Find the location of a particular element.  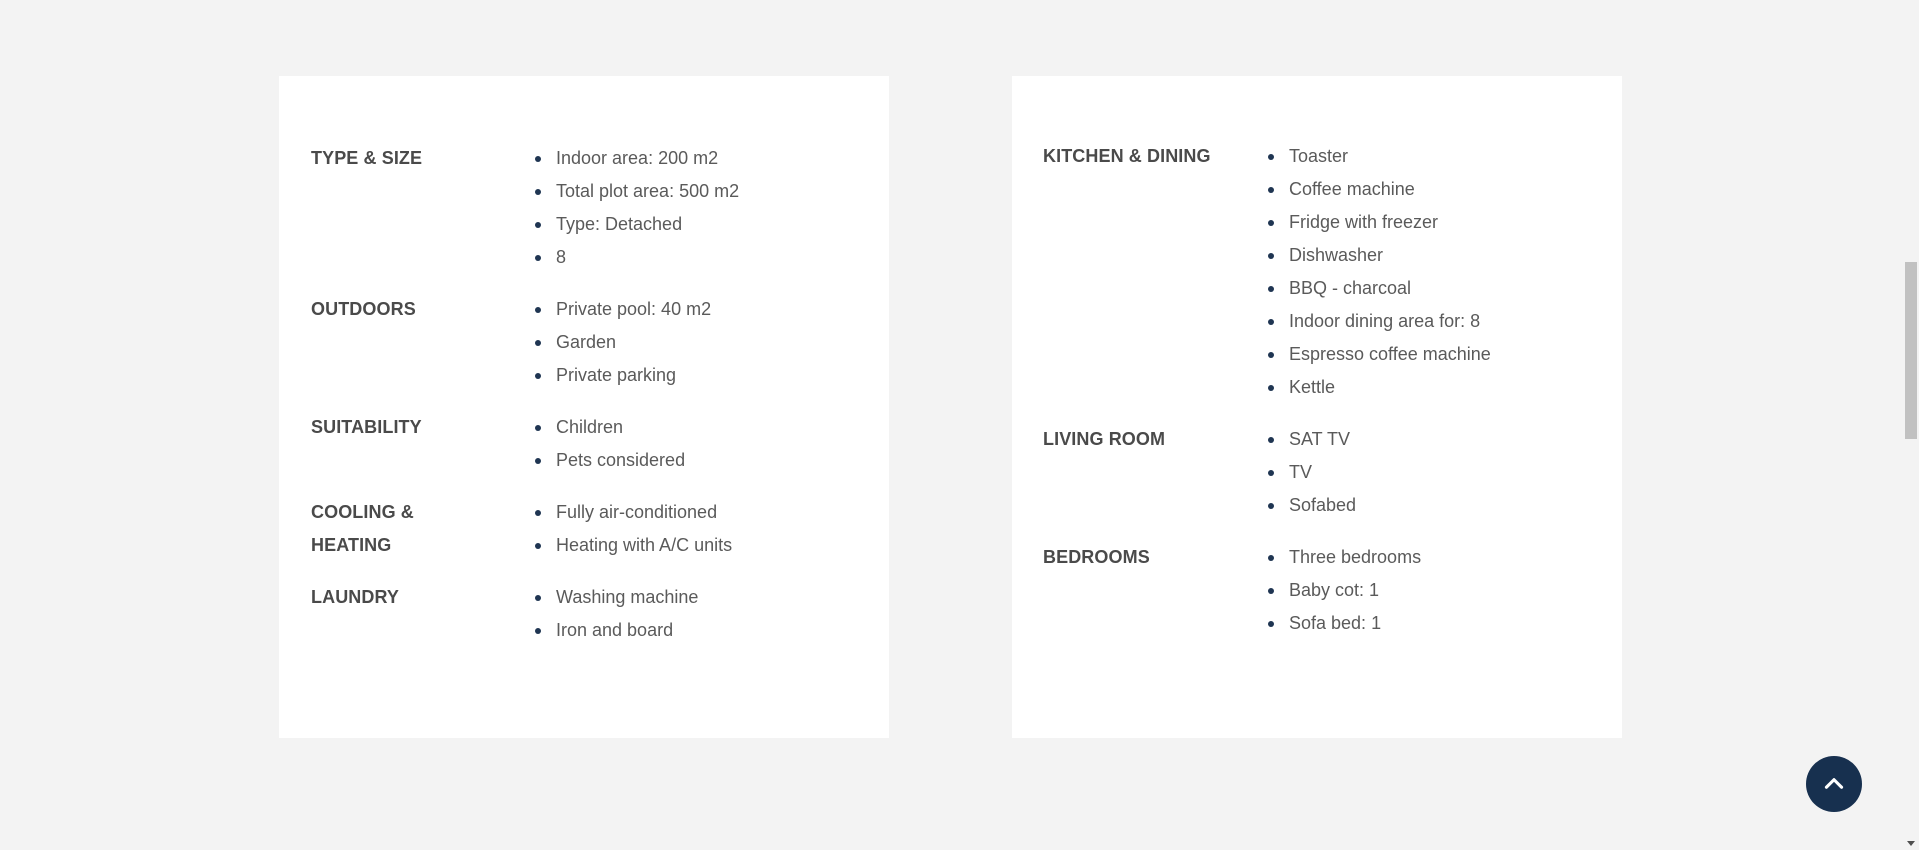

list-item: BBQ - charcoal is located at coordinates (1251, 288).